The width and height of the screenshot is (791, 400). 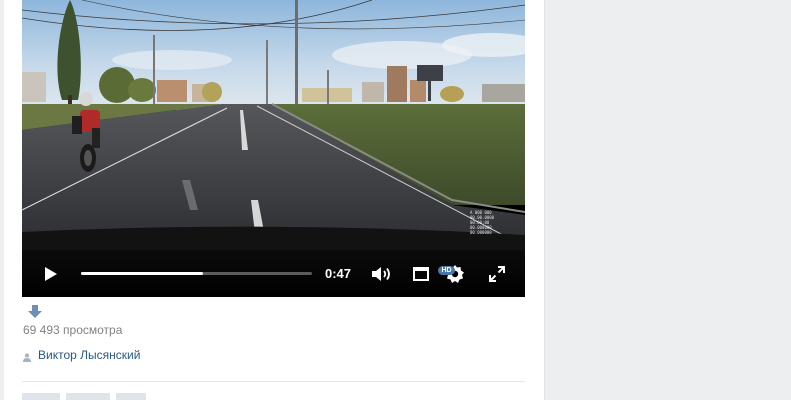 What do you see at coordinates (481, 232) in the screenshot?
I see `hud-line: 00.000000` at bounding box center [481, 232].